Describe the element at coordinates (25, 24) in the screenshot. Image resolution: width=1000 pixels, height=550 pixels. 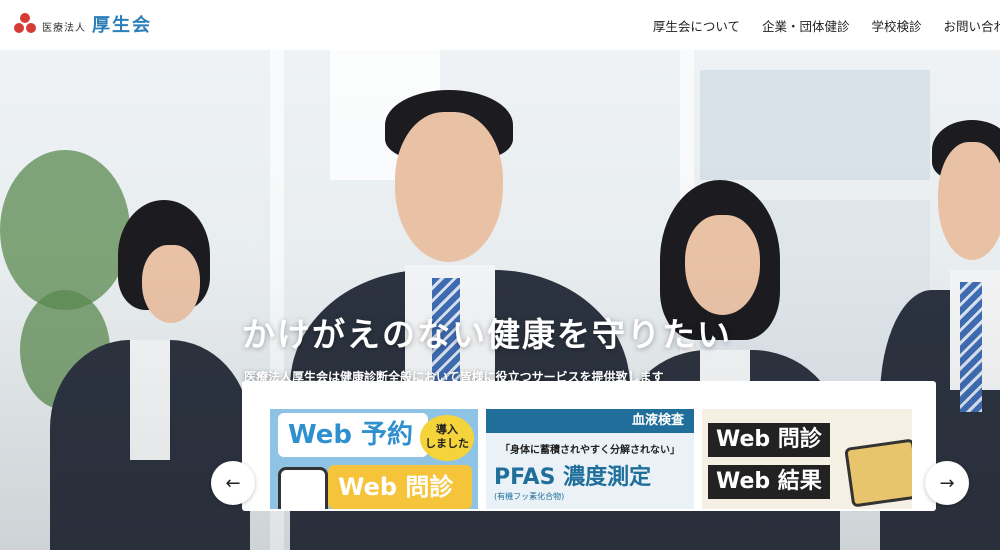
I see `logo-icon` at that location.